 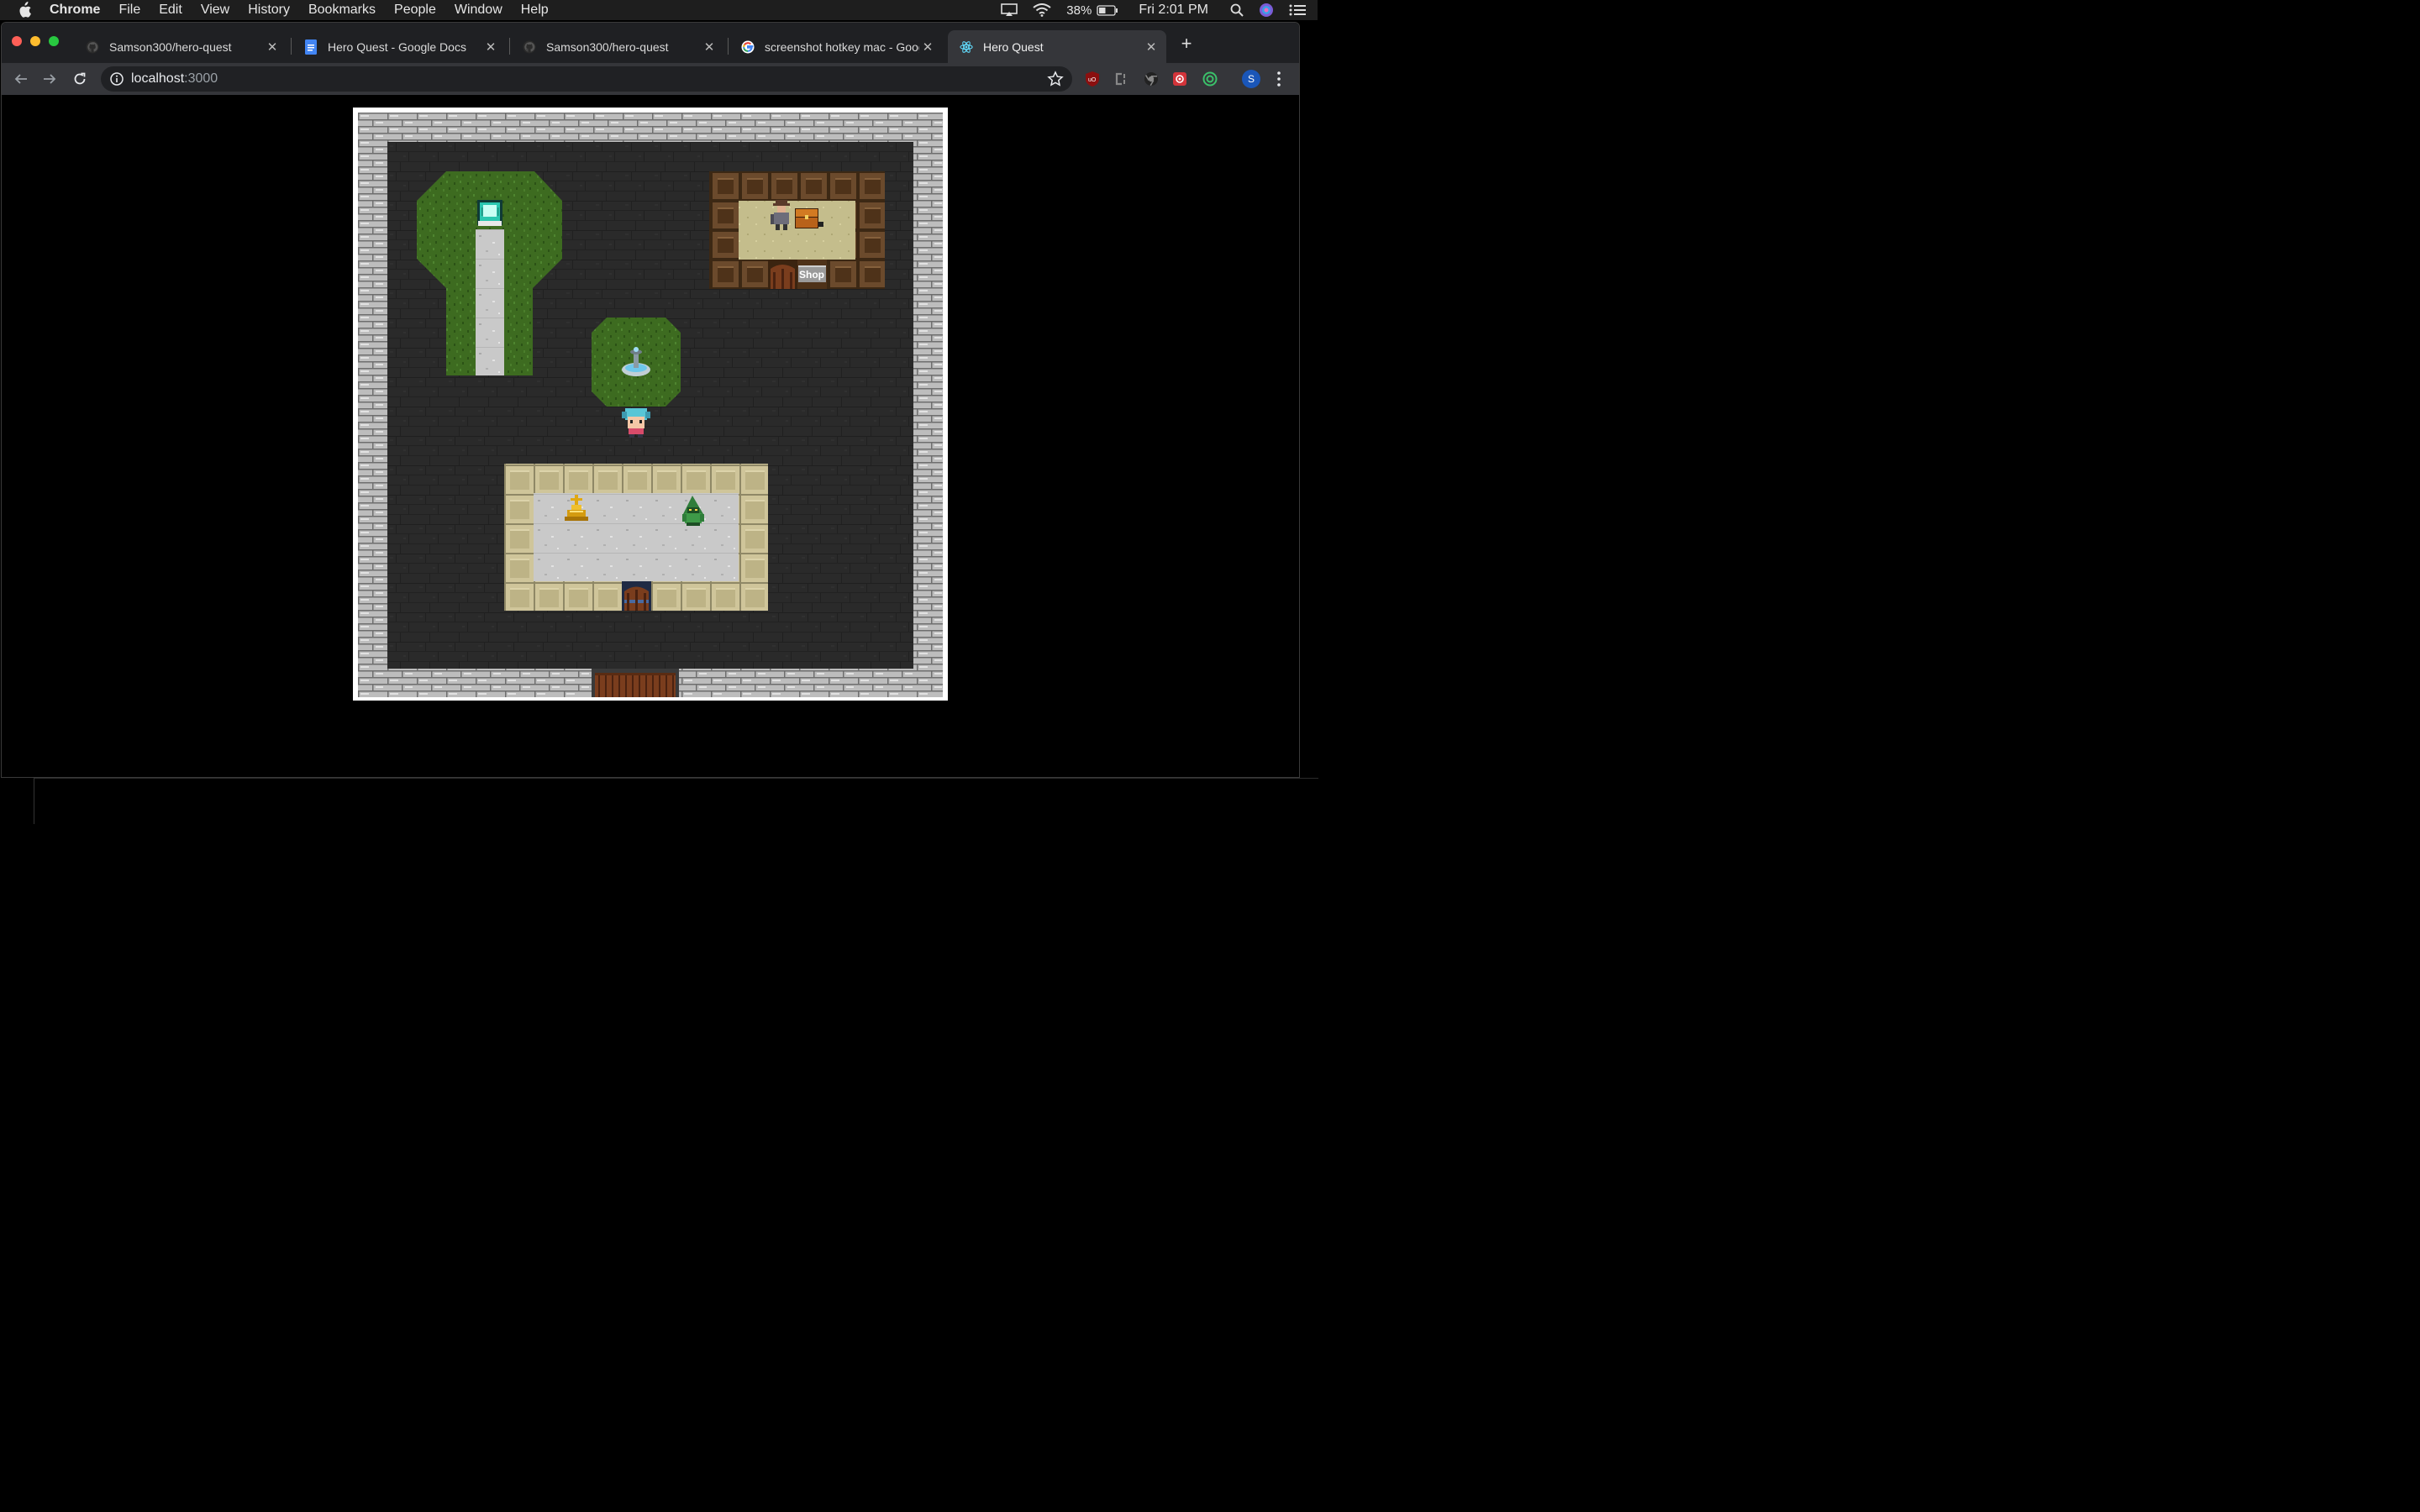 I want to click on tab-hero-quest: Hero Quest ✕, so click(x=1057, y=46).